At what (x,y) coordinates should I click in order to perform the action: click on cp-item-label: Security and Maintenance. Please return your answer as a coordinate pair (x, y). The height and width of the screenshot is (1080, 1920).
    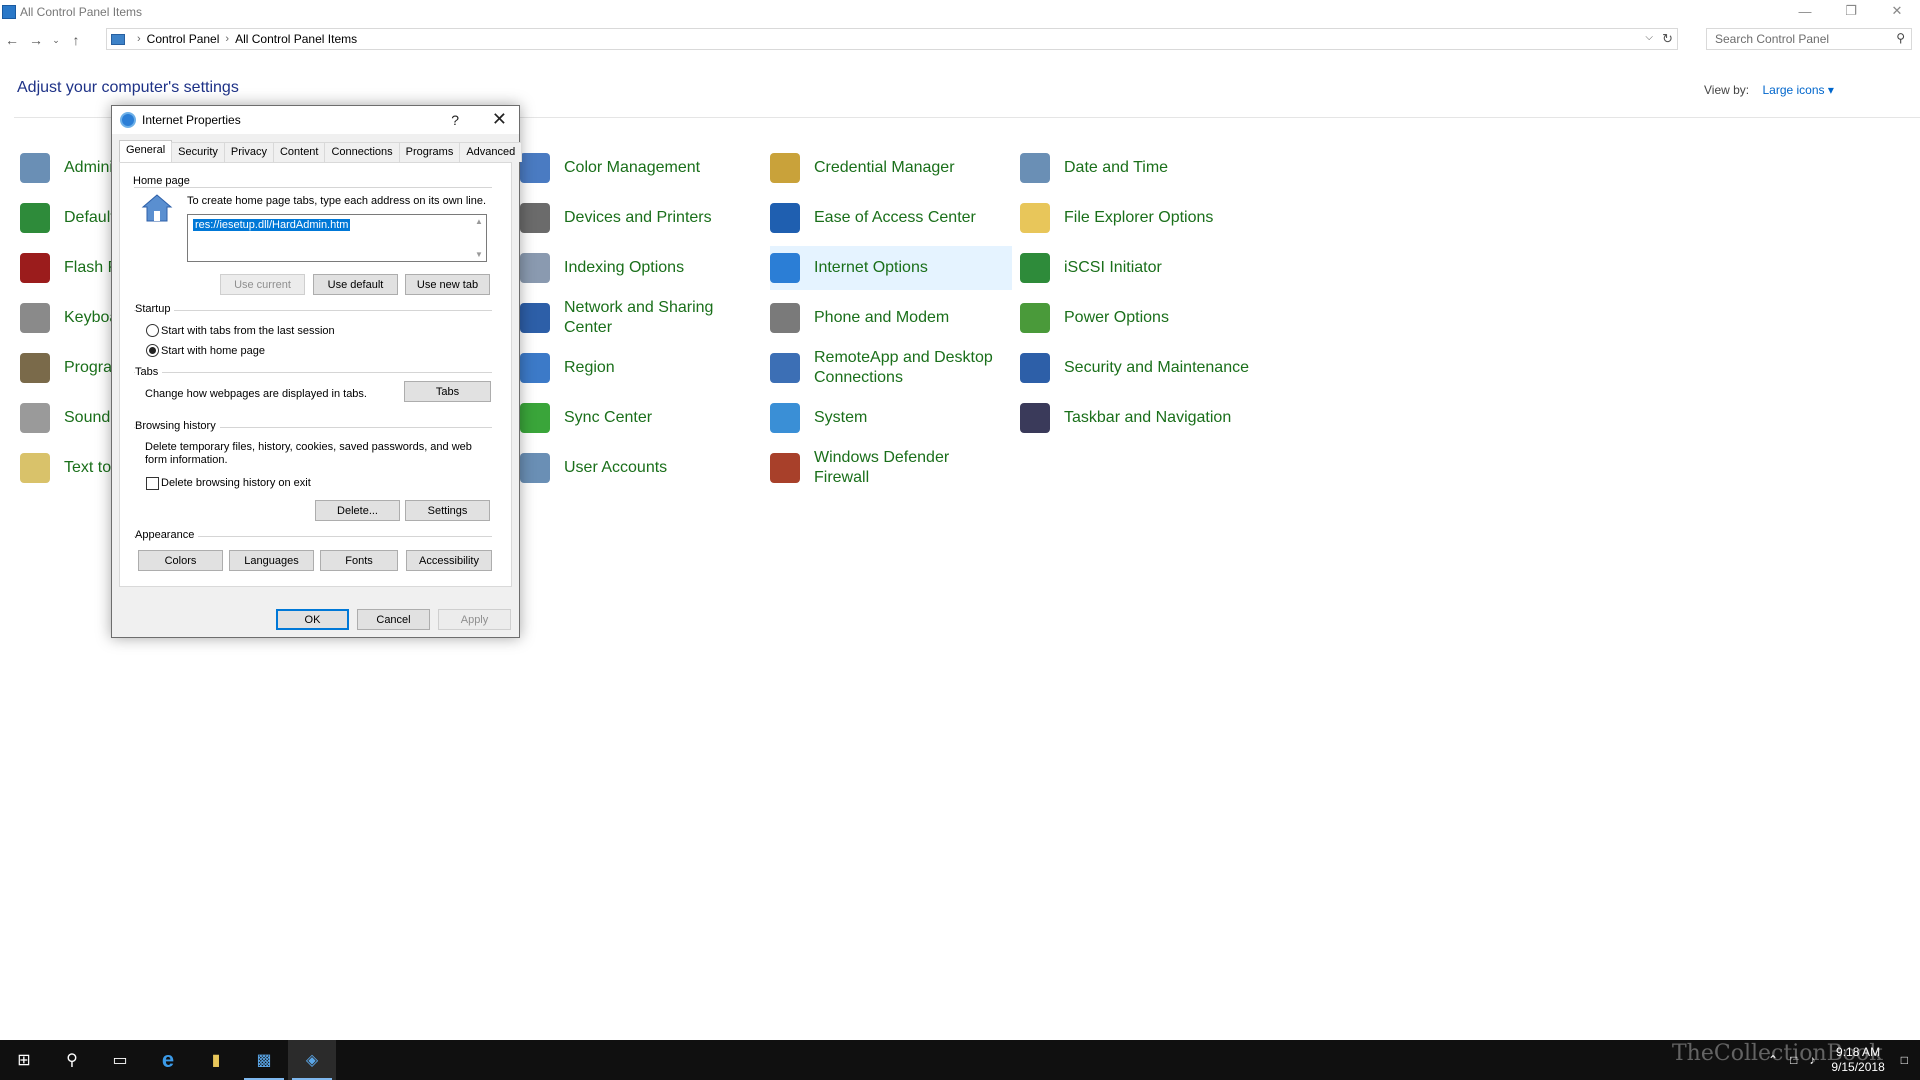
    Looking at the image, I should click on (1156, 367).